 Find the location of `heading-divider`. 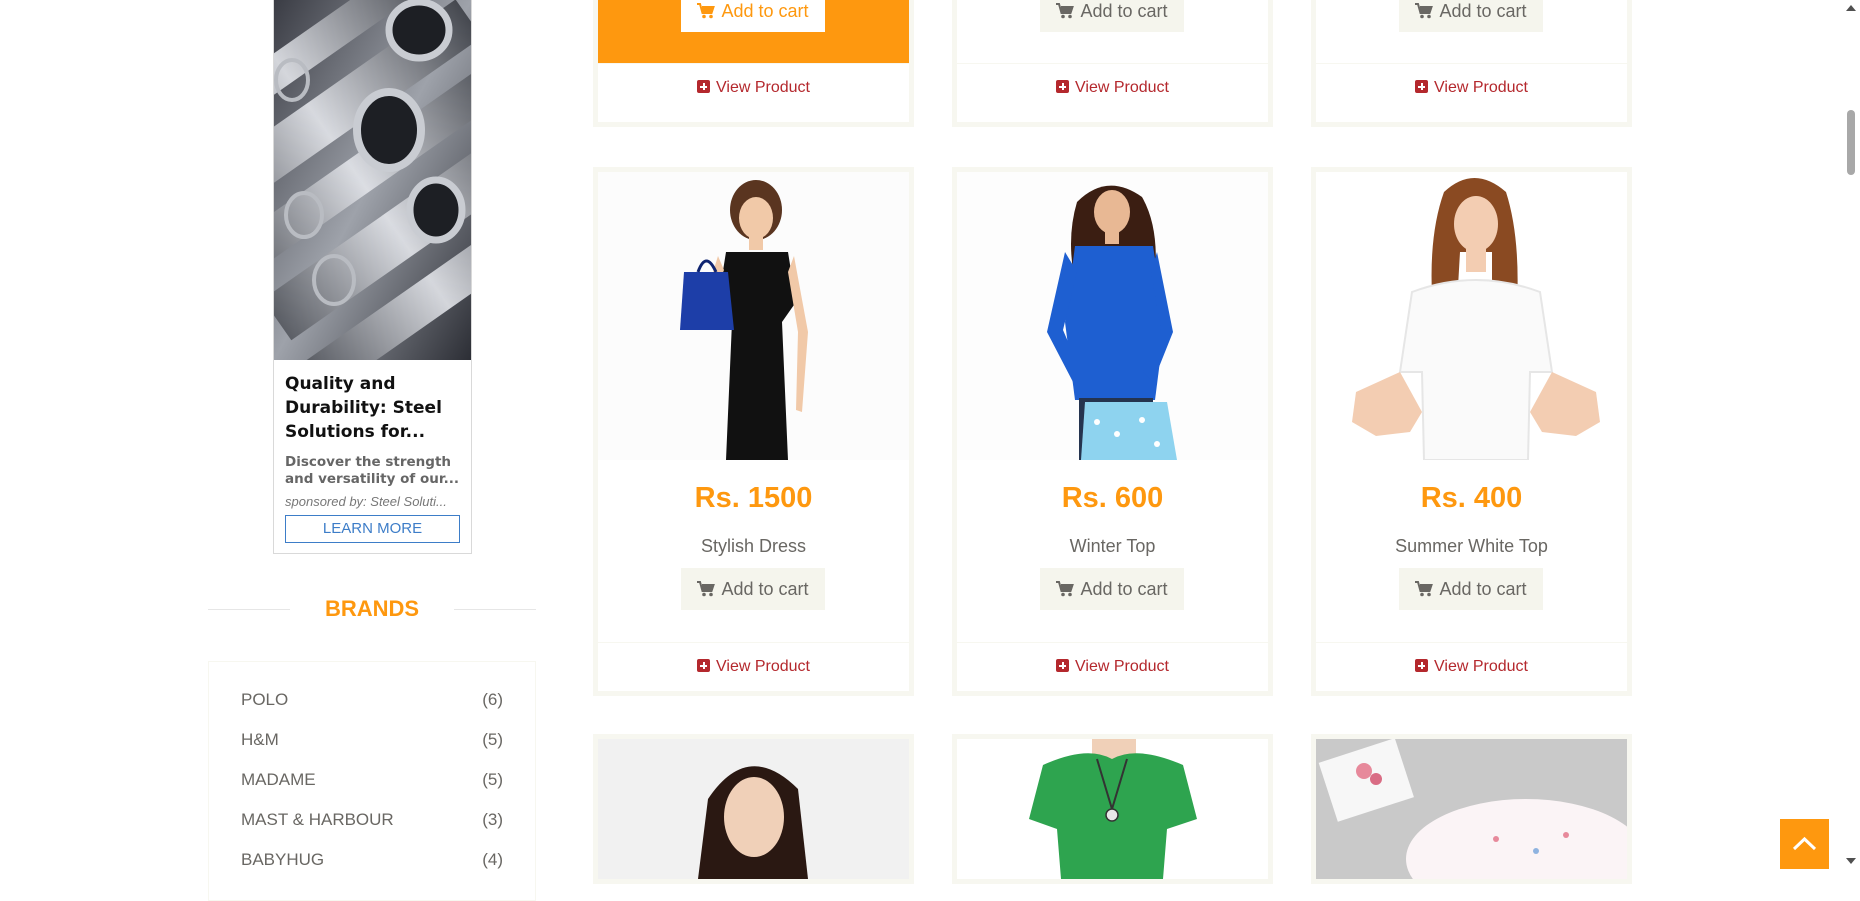

heading-divider is located at coordinates (495, 609).